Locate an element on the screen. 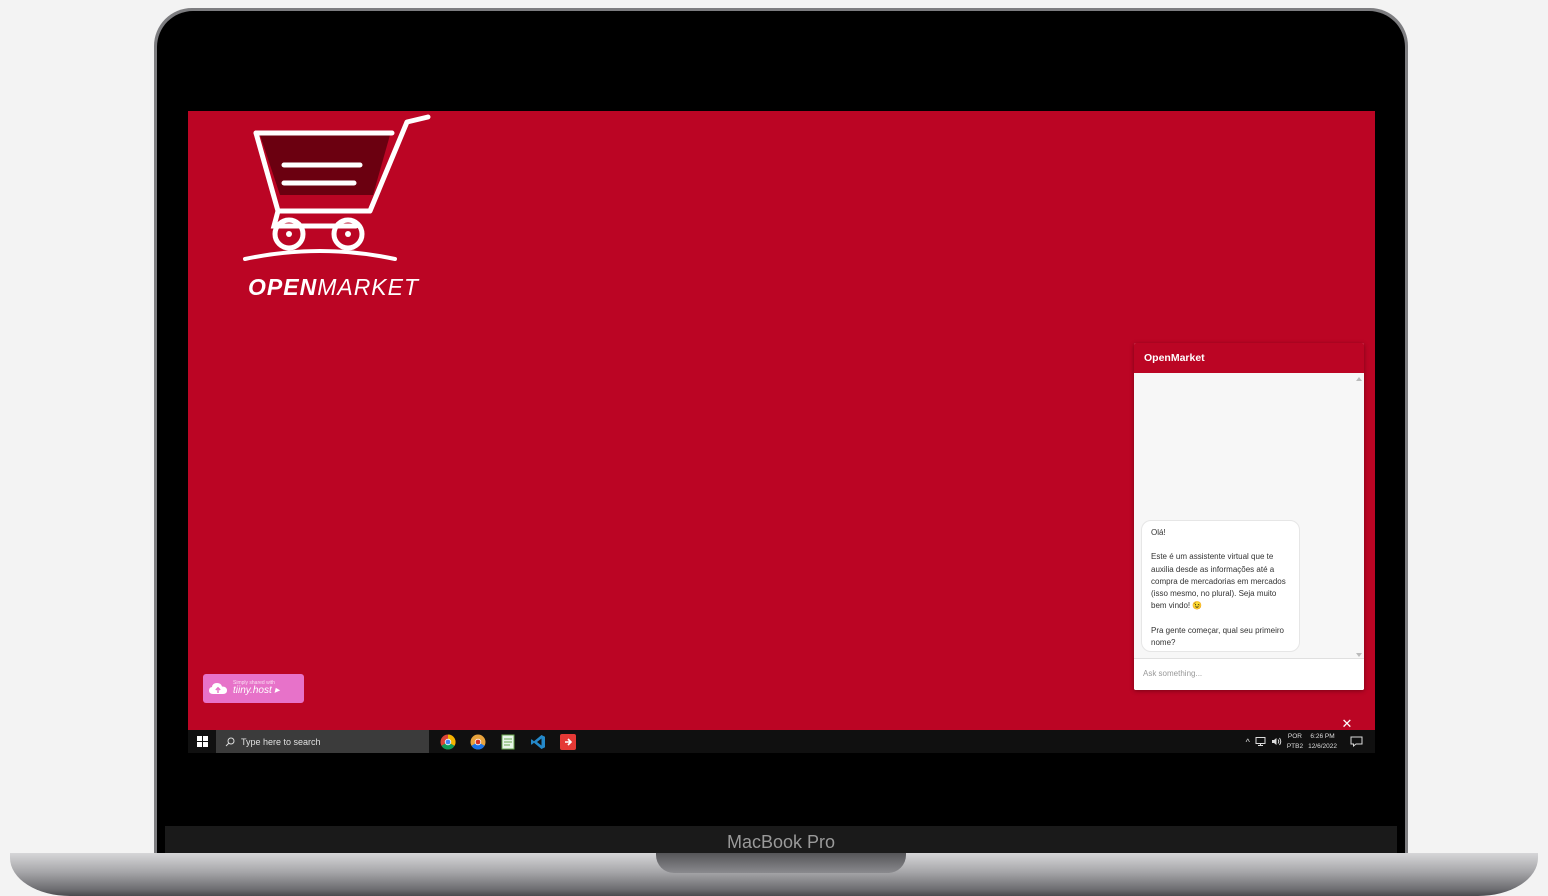 Image resolution: width=1548 pixels, height=896 pixels. language-top: POR is located at coordinates (1294, 736).